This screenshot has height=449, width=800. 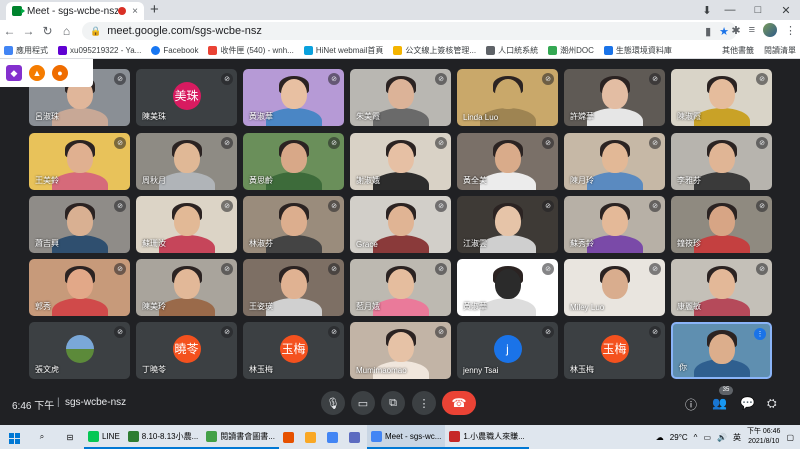 I want to click on home-icon: ⌂, so click(x=66, y=31).